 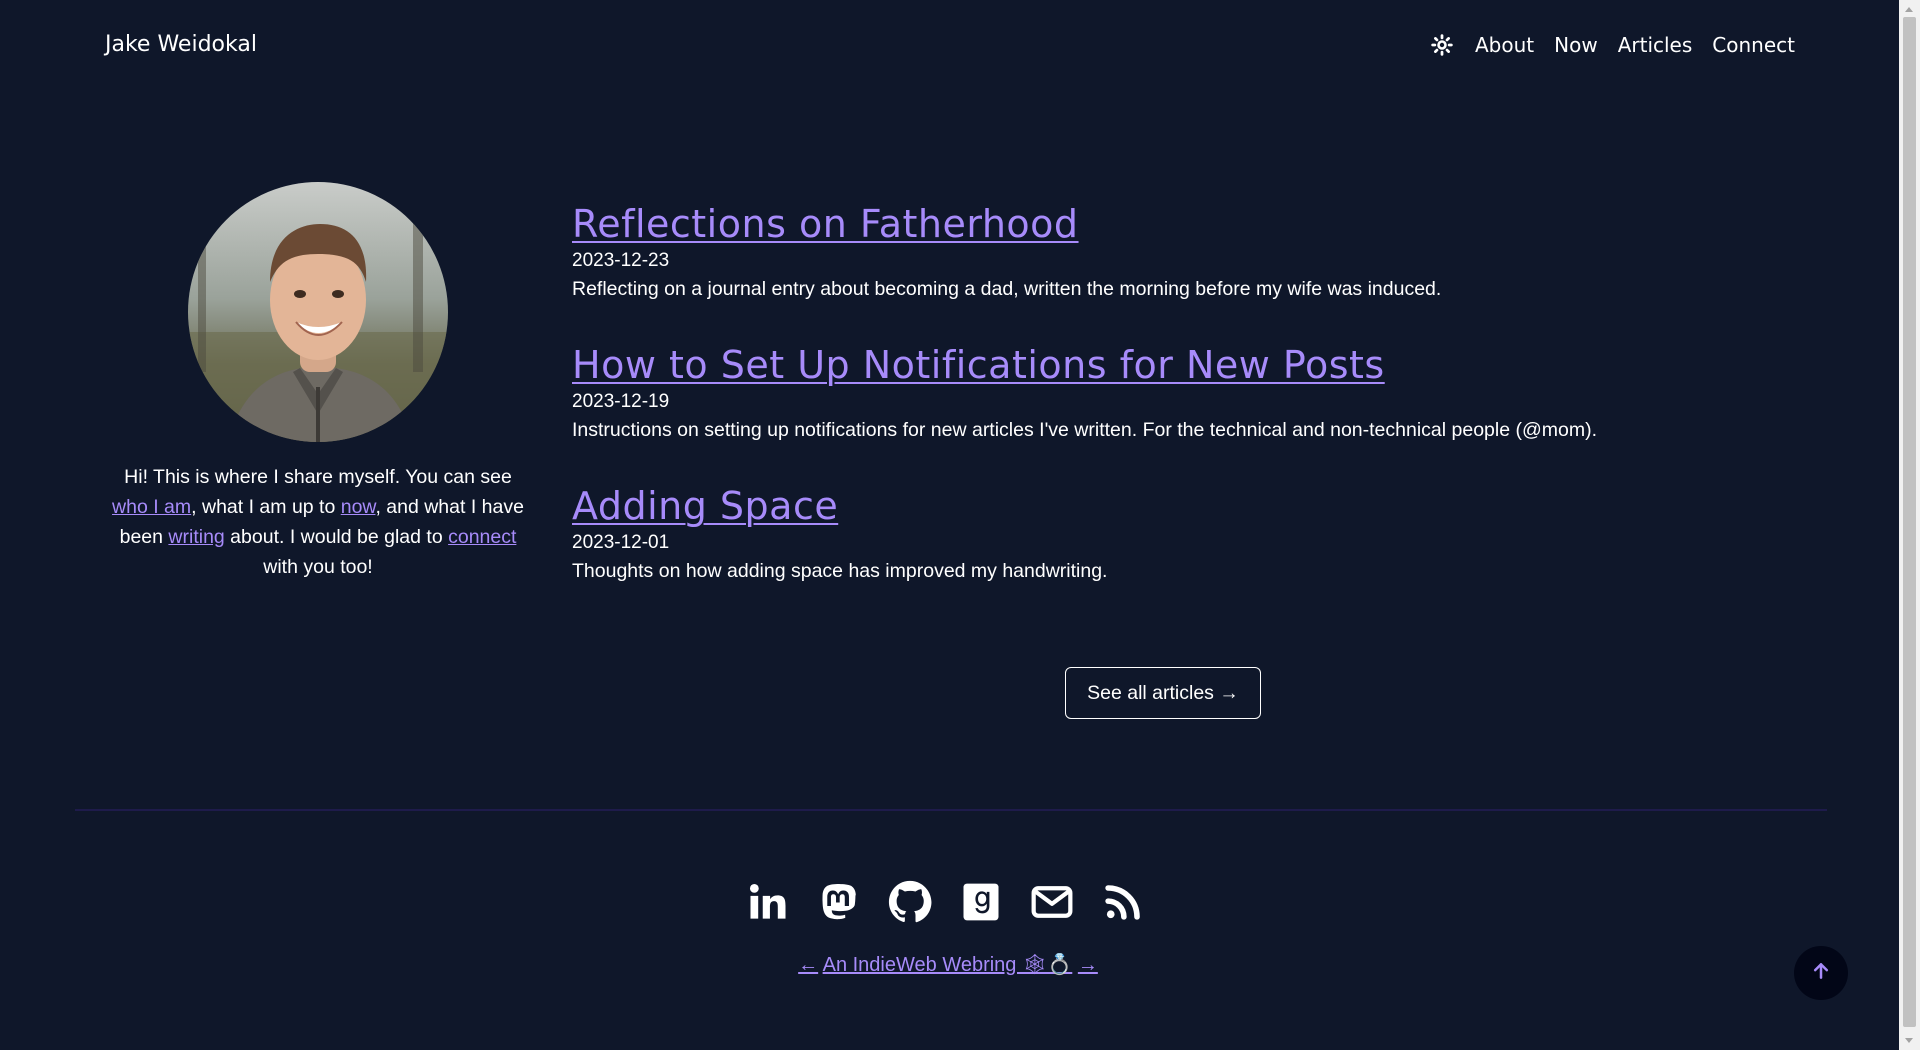 What do you see at coordinates (1088, 965) in the screenshot?
I see `webring-next-link: →` at bounding box center [1088, 965].